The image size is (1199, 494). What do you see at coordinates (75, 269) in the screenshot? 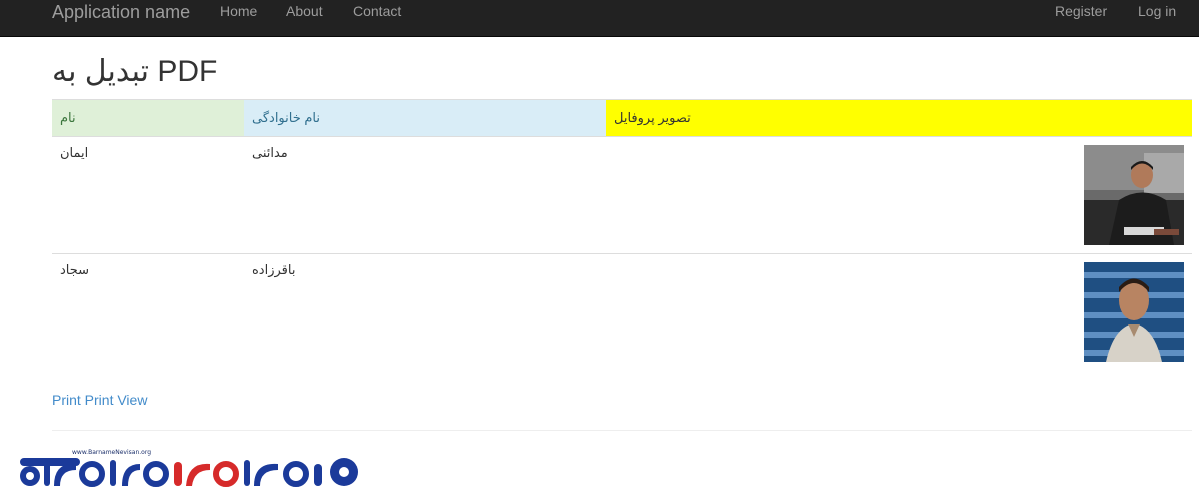
I see `cell-first-name: سجاد` at bounding box center [75, 269].